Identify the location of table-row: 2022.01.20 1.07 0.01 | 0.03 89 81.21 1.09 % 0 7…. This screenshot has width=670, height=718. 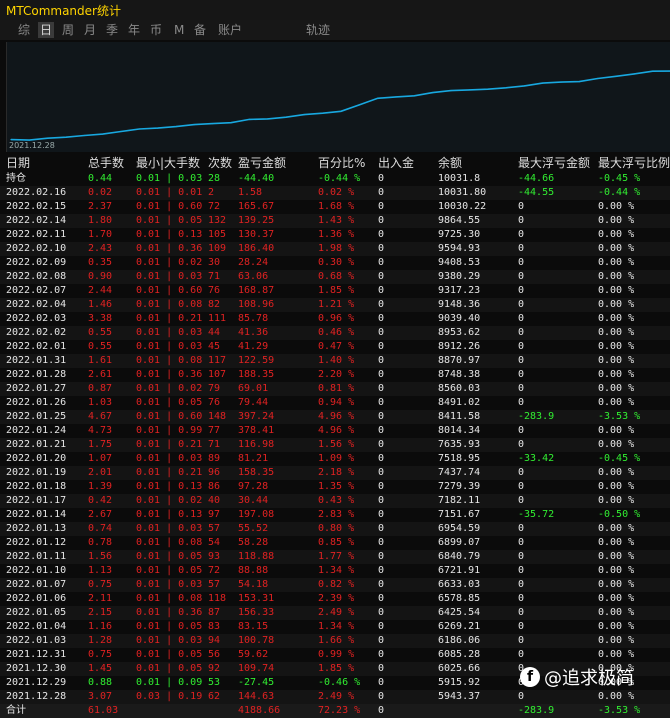
(335, 459).